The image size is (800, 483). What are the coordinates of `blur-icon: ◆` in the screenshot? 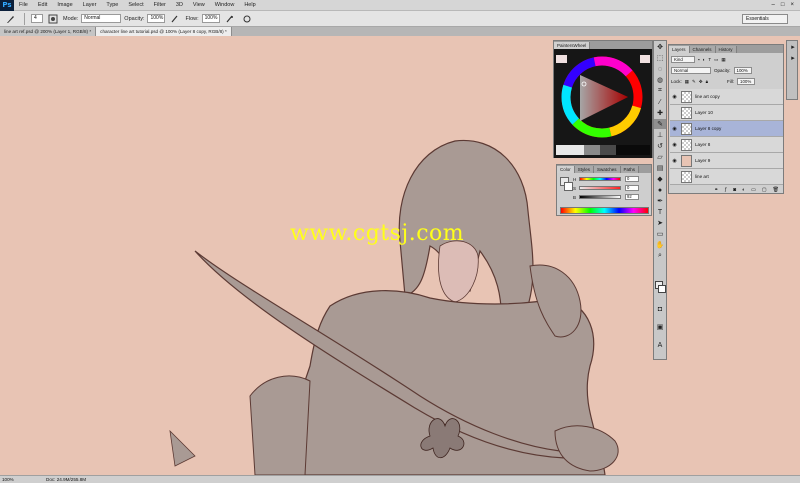 It's located at (660, 179).